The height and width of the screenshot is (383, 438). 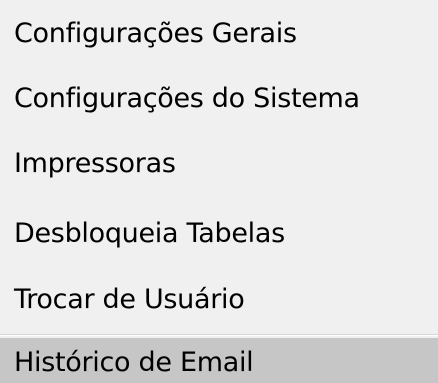 I want to click on menu-item-label: Impressoras, so click(x=95, y=163).